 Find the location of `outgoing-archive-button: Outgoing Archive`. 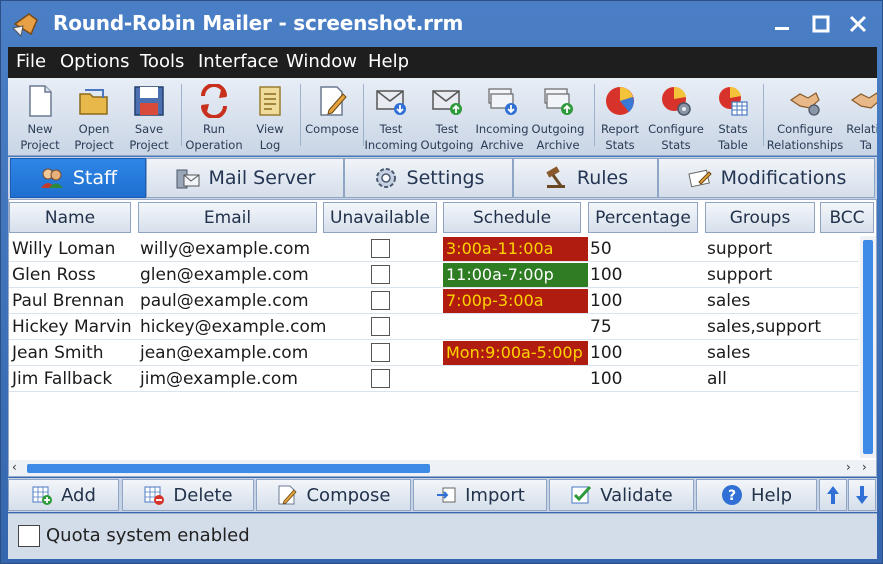

outgoing-archive-button: Outgoing Archive is located at coordinates (558, 117).